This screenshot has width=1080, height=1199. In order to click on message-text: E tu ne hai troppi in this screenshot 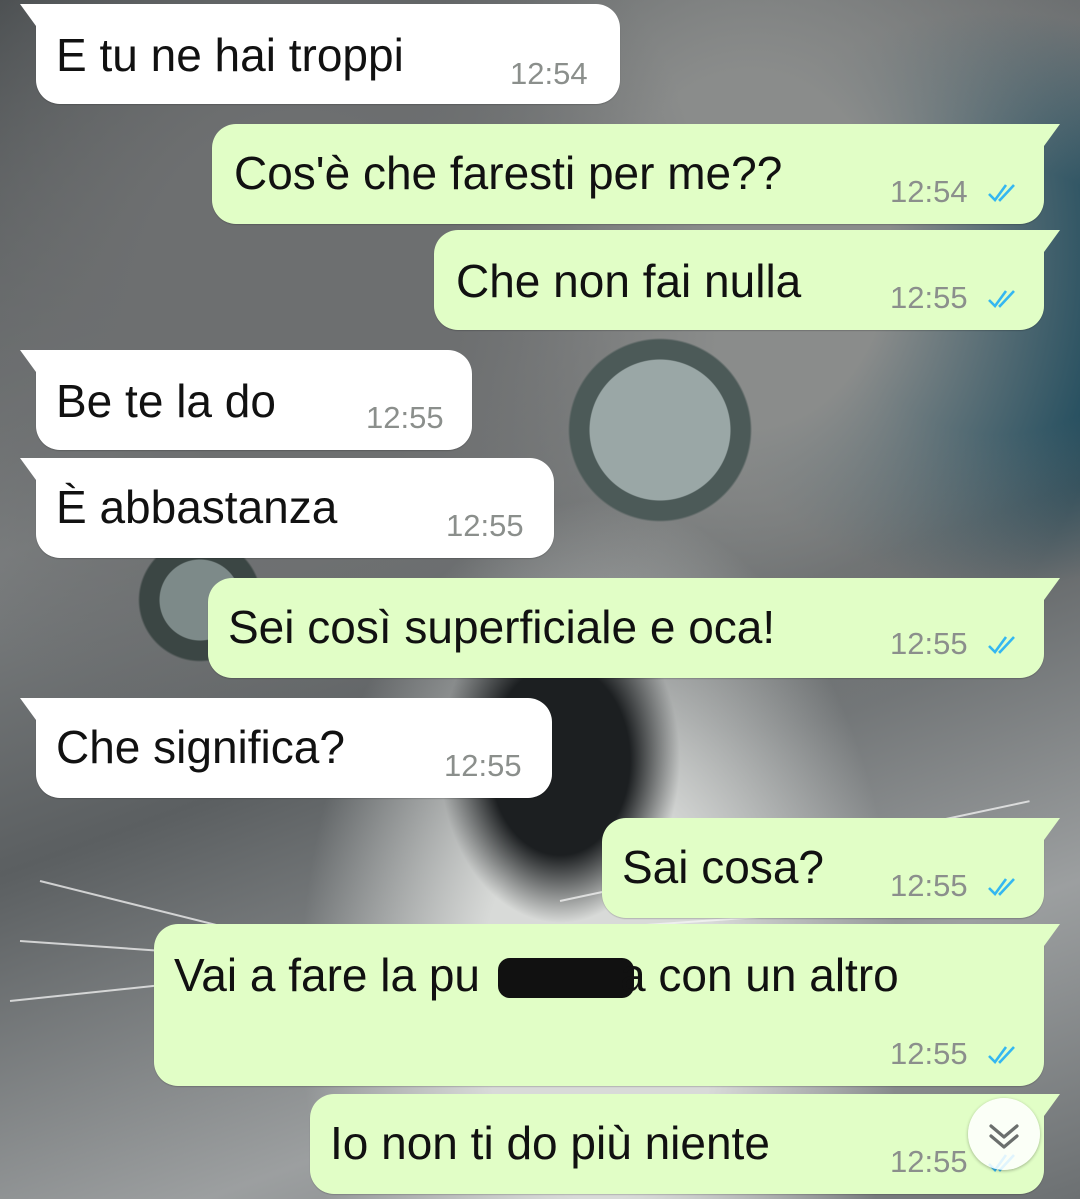, I will do `click(230, 55)`.